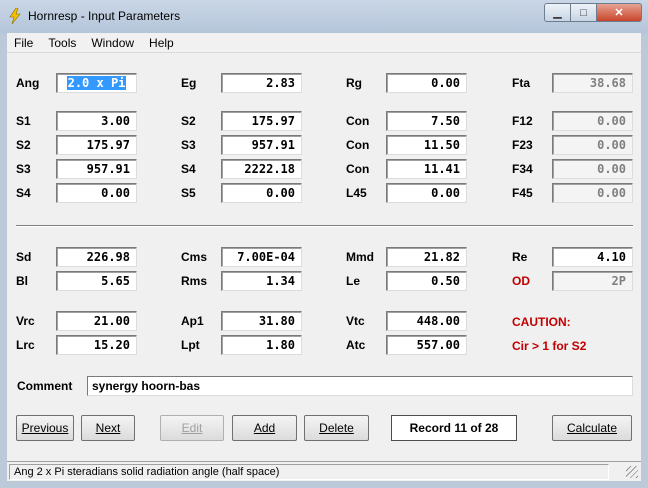 Image resolution: width=648 pixels, height=488 pixels. Describe the element at coordinates (426, 345) in the screenshot. I see `param-input-atc: 557.00` at that location.